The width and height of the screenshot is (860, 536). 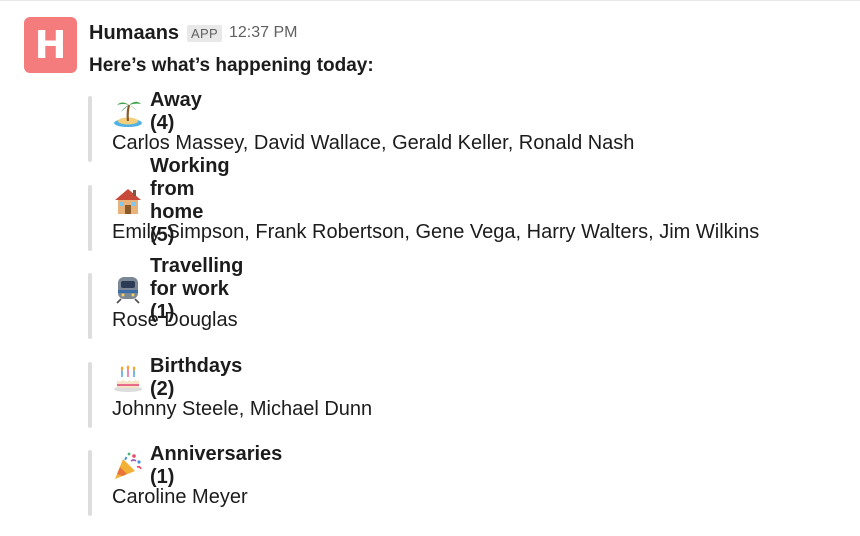 What do you see at coordinates (430, 0) in the screenshot?
I see `top-divider` at bounding box center [430, 0].